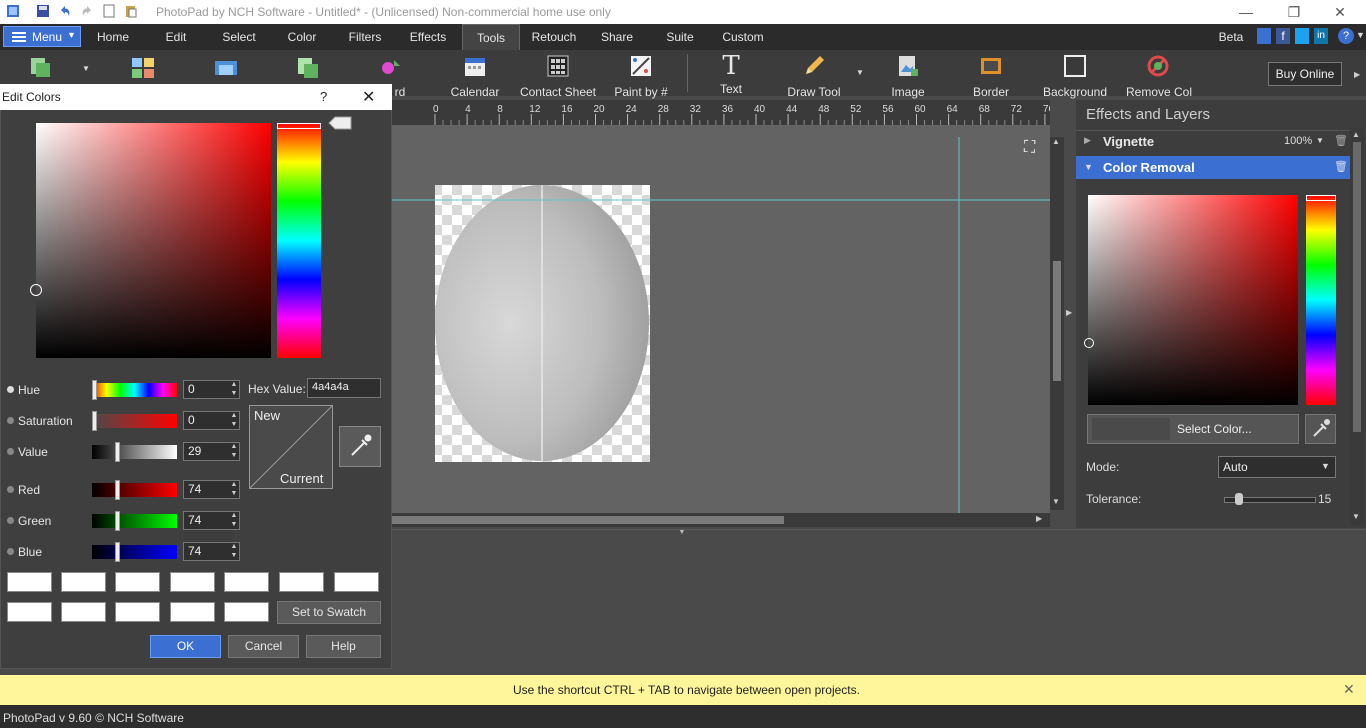  Describe the element at coordinates (1075, 75) in the screenshot. I see `tool-background: Background` at that location.